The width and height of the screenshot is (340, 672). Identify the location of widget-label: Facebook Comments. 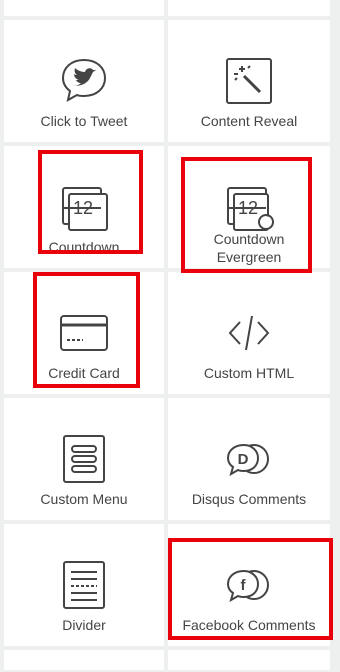
(249, 625).